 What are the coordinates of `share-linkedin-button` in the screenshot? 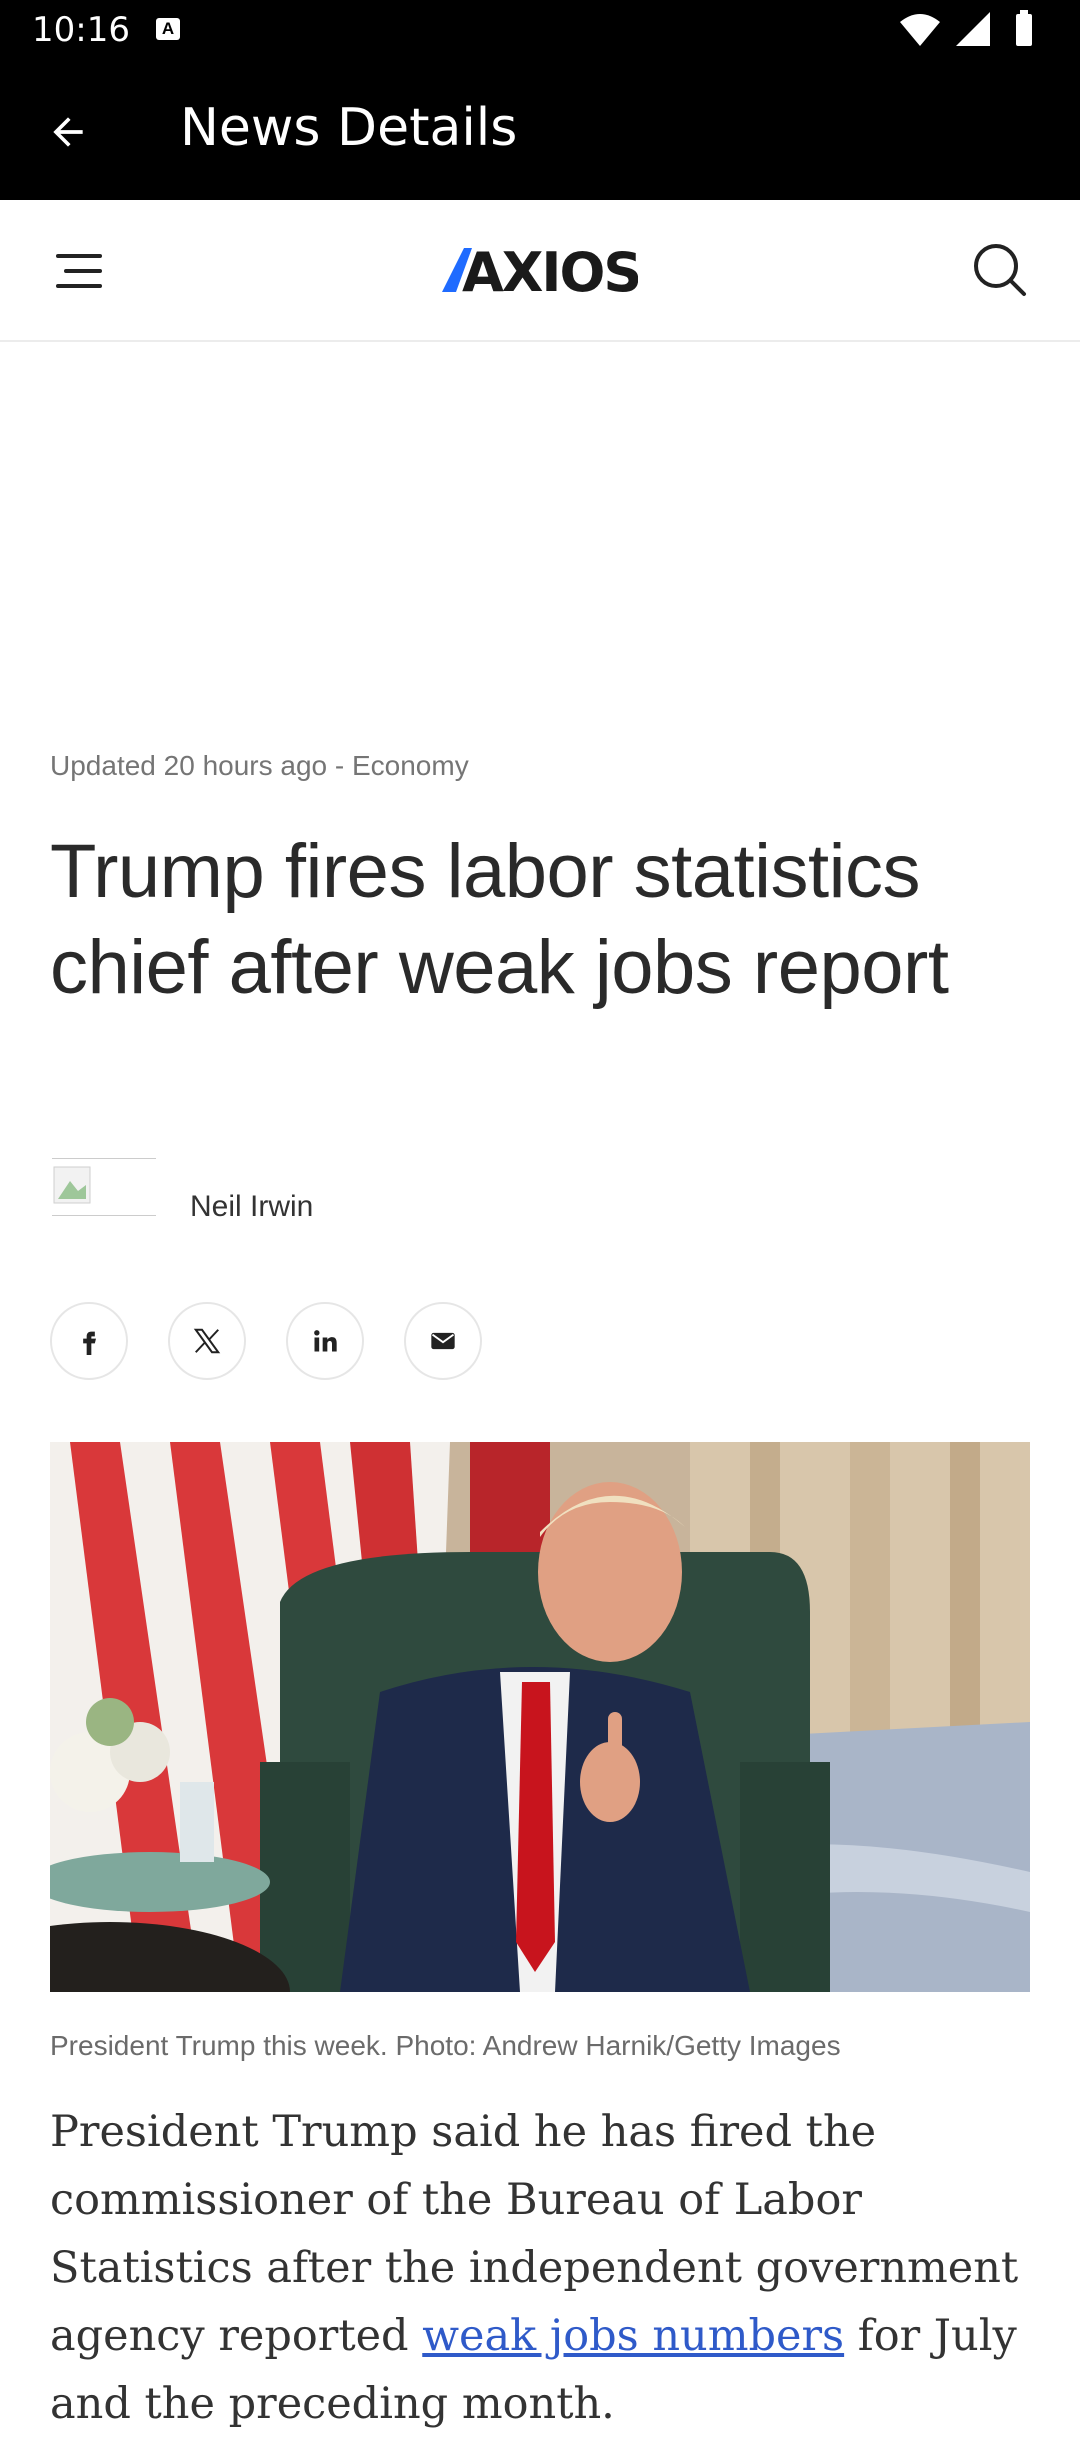 It's located at (325, 1341).